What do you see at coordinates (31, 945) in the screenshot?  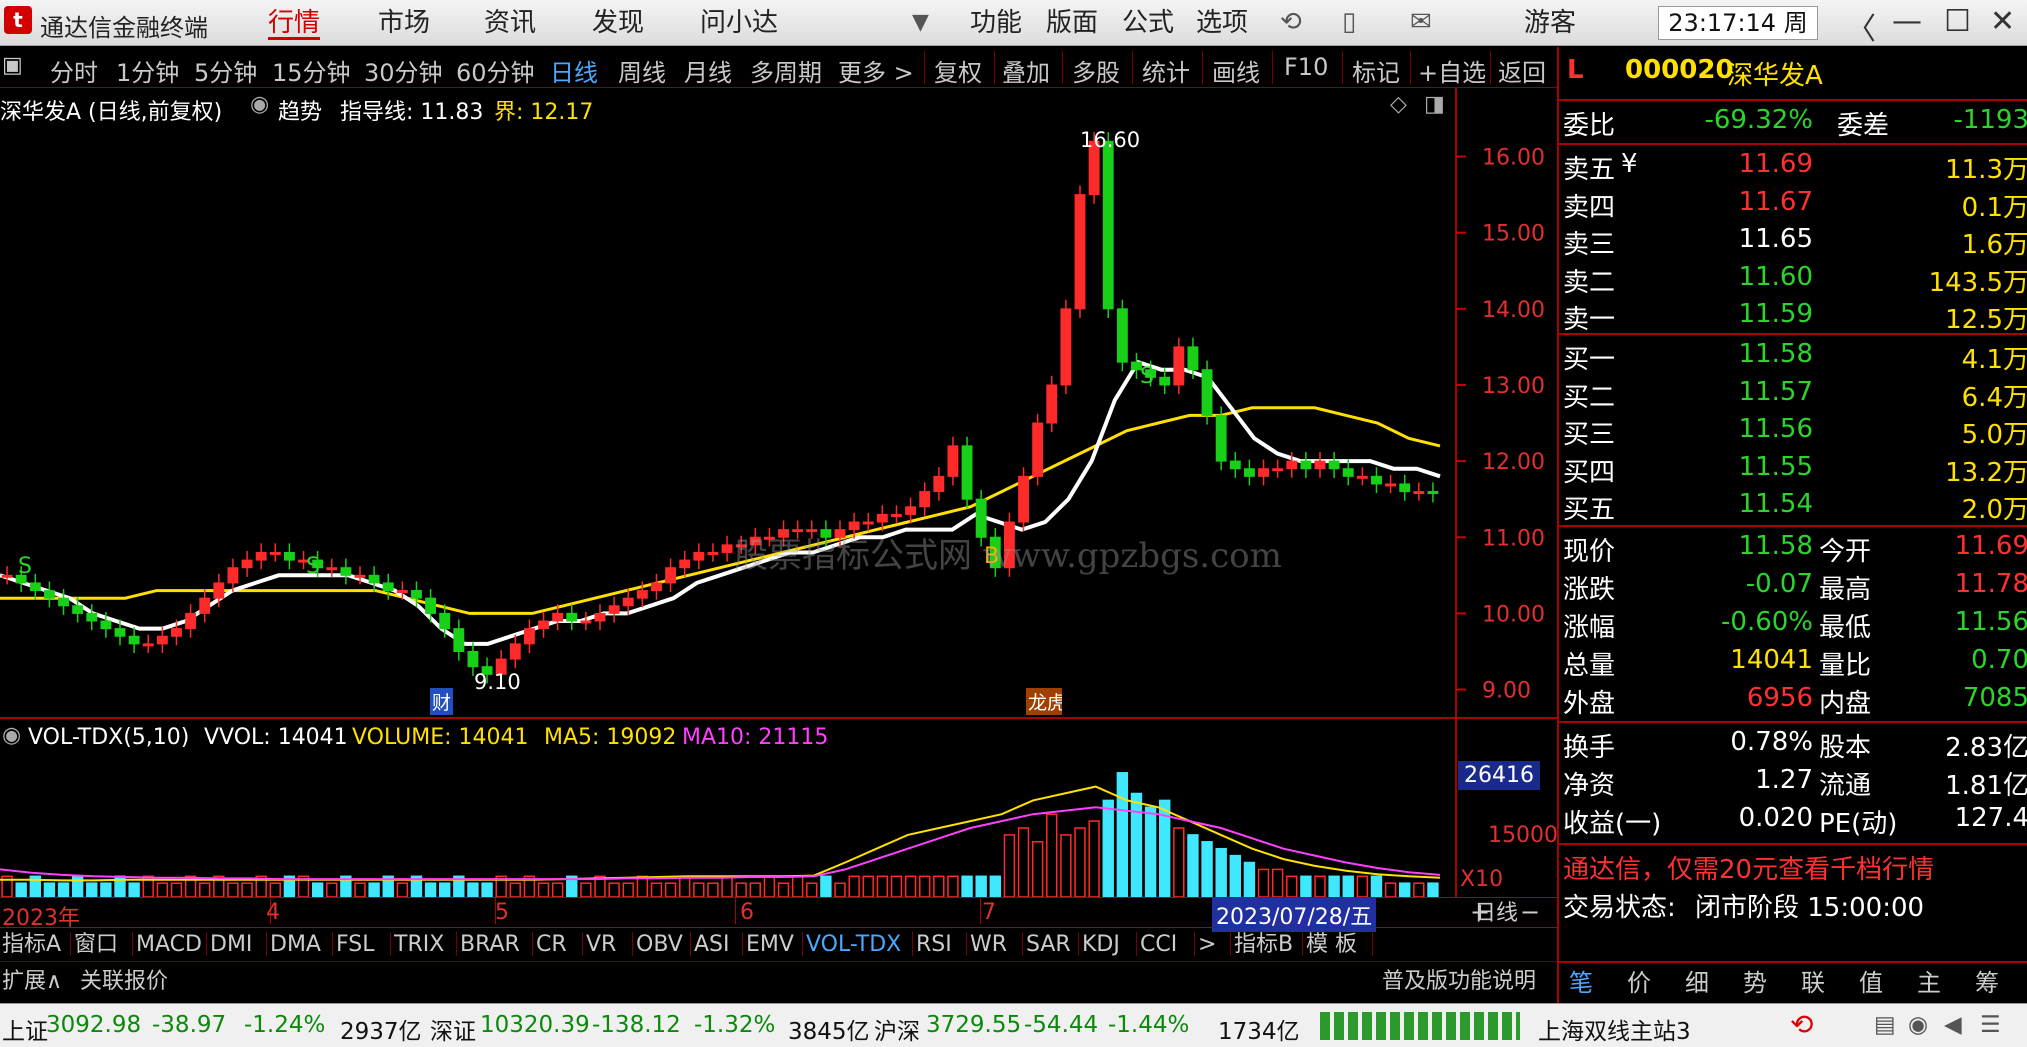 I see `indicator-tab: 指标A` at bounding box center [31, 945].